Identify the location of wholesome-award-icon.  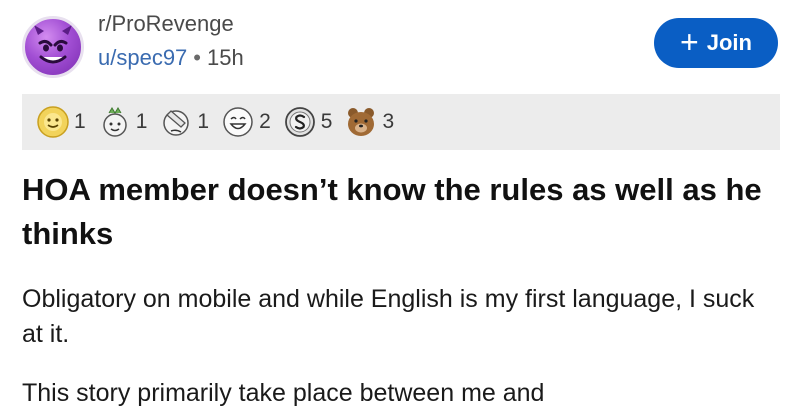
(114, 122).